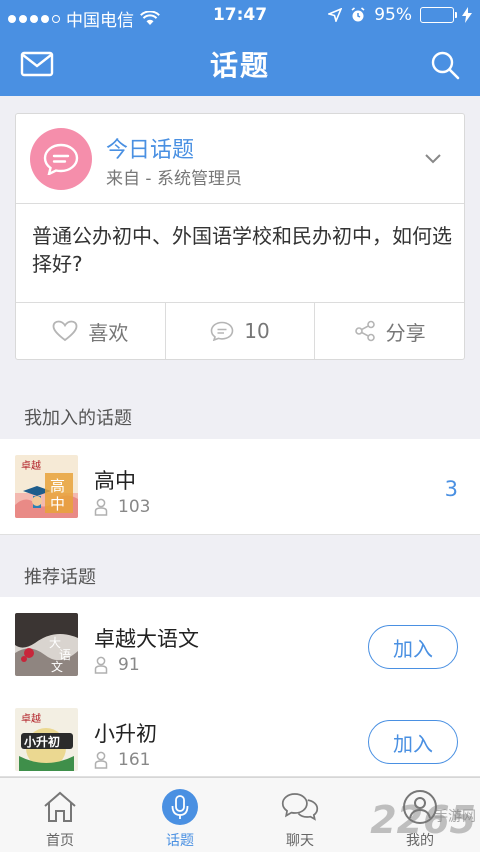 The image size is (480, 852). I want to click on list-item: 卓越 小升初 小升初 161 加入, so click(240, 734).